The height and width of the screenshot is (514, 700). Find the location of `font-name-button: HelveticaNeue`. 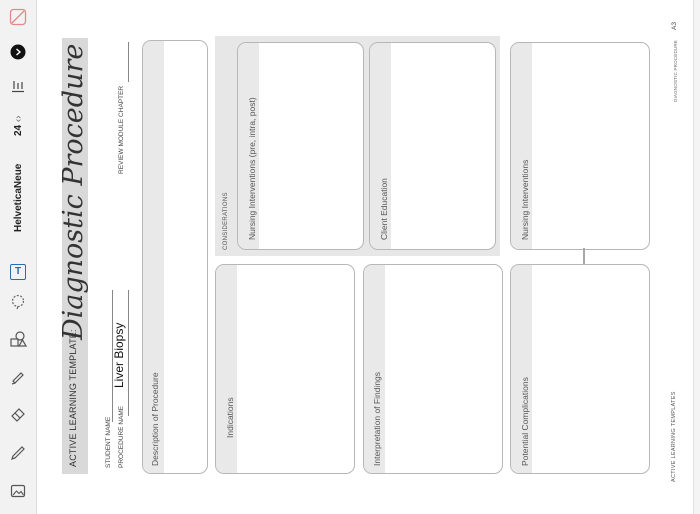

font-name-button: HelveticaNeue is located at coordinates (18, 203).